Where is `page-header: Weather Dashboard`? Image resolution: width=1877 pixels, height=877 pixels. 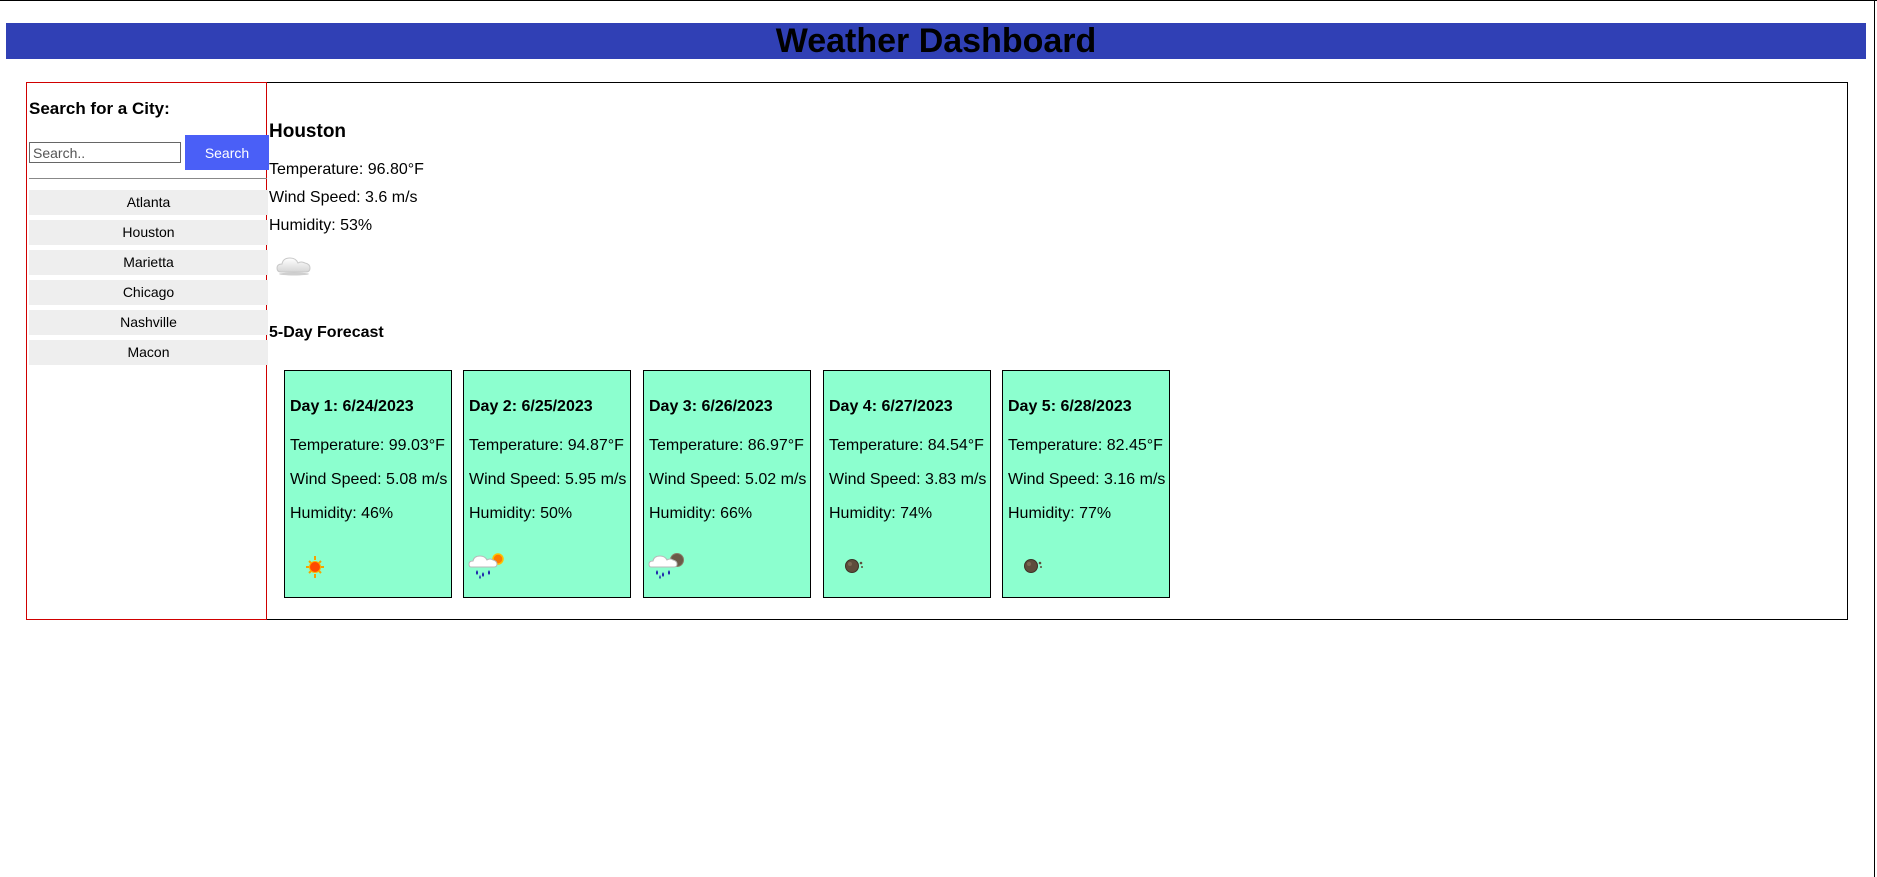
page-header: Weather Dashboard is located at coordinates (936, 41).